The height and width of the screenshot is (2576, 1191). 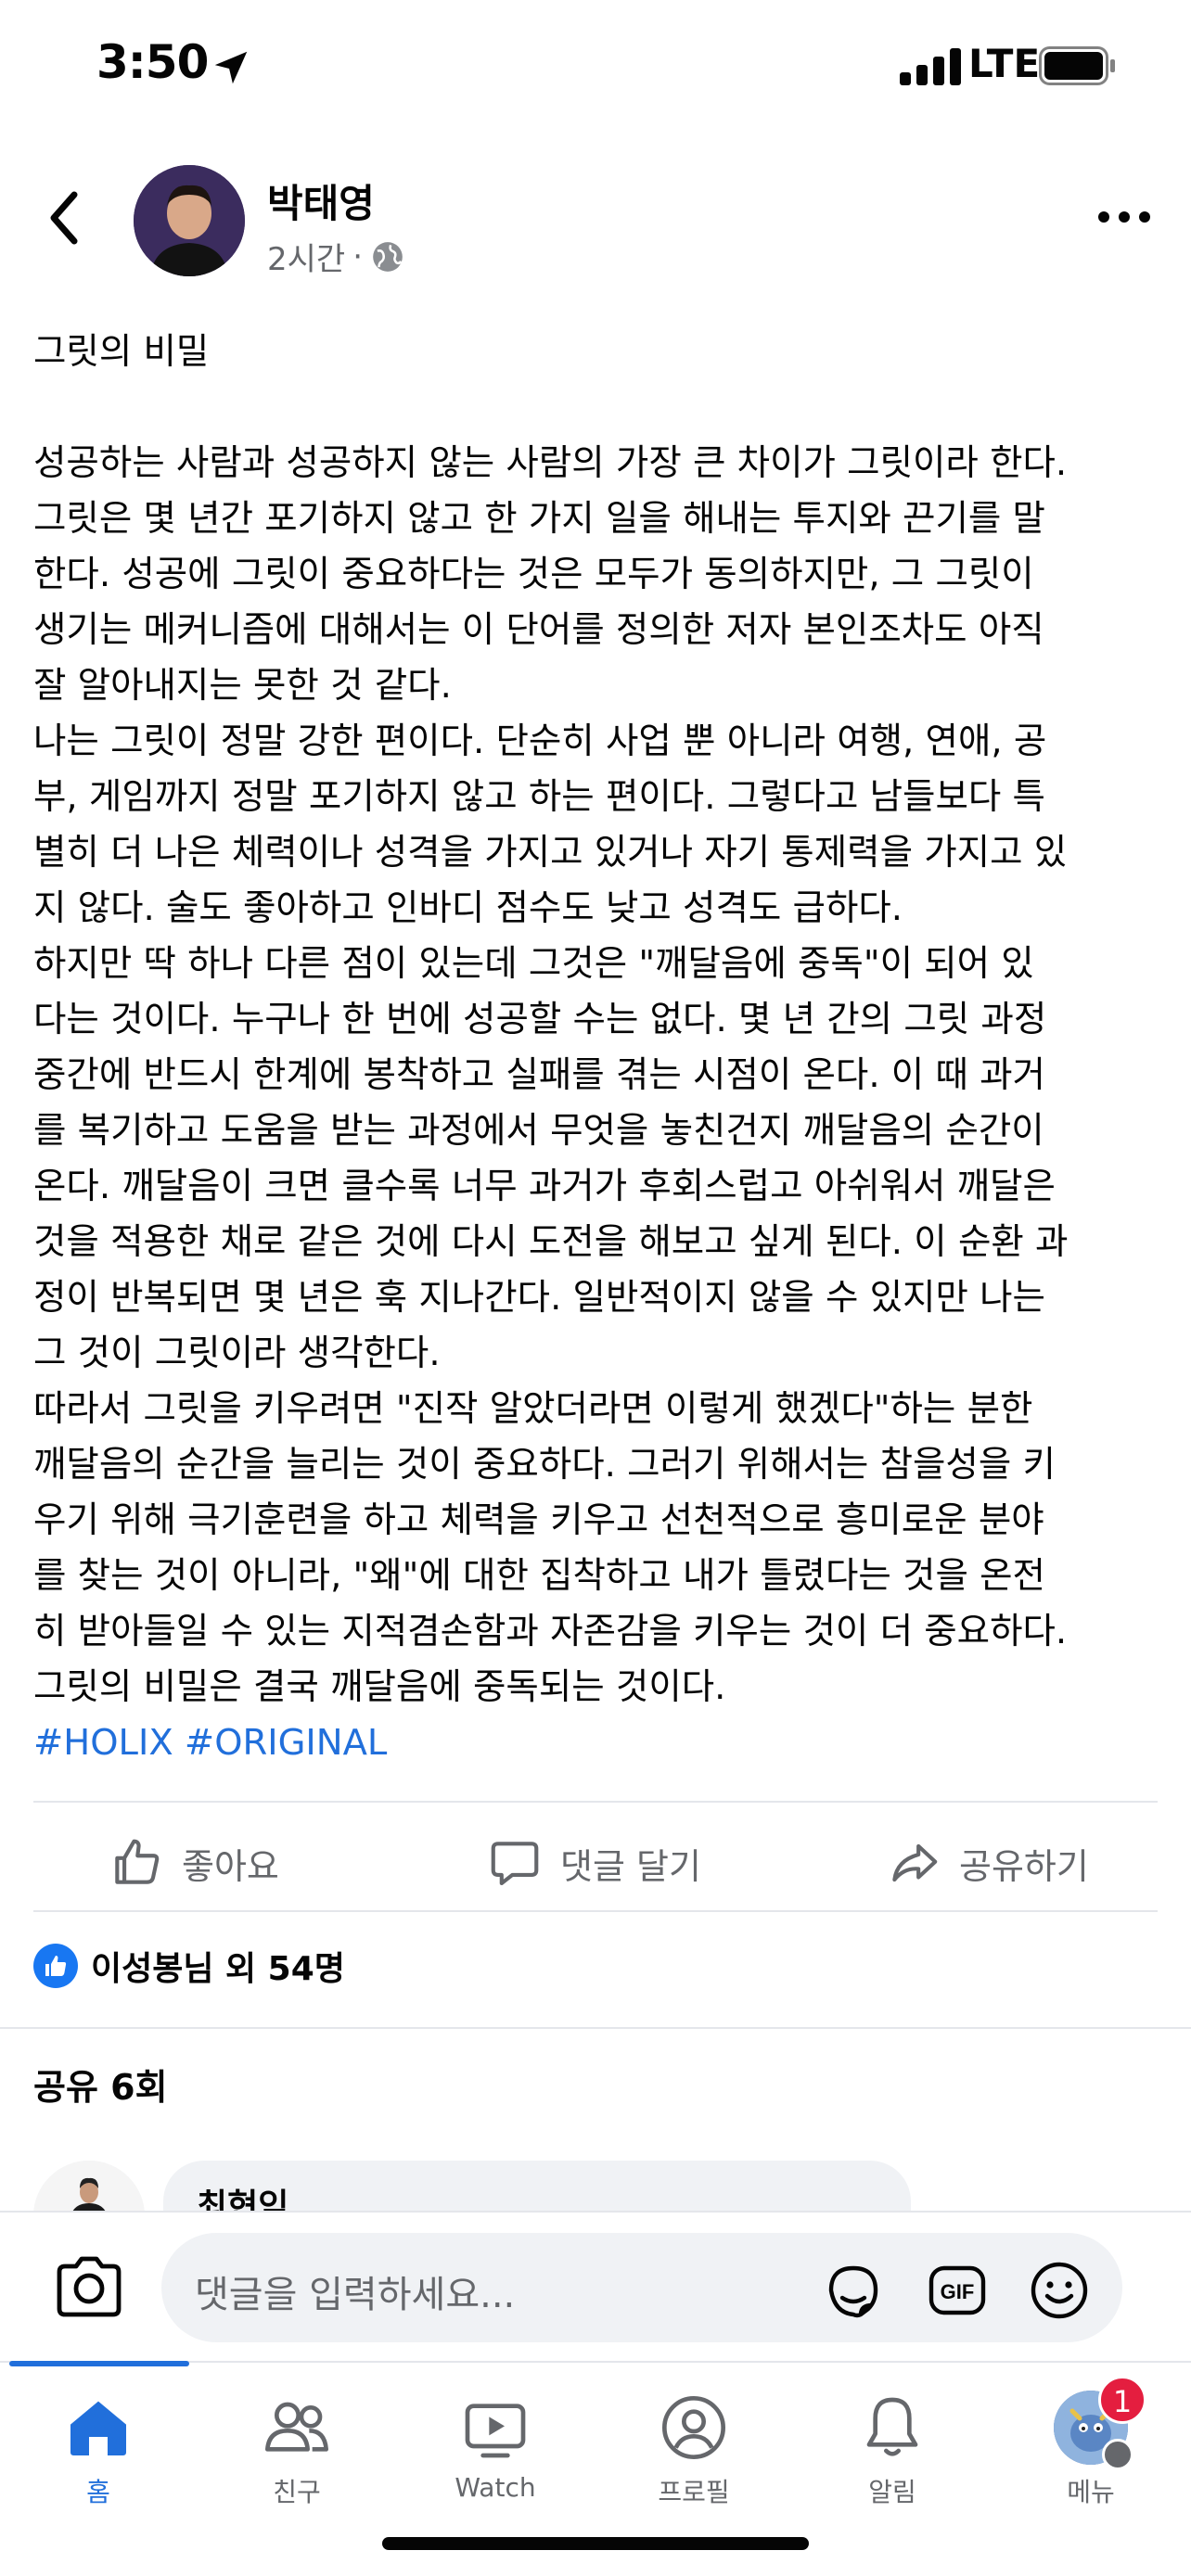 What do you see at coordinates (538, 630) in the screenshot?
I see `post-line: 생기는 메커니즘에 대해서는 이 단어를 정의한 저자 본인조차도 아직` at bounding box center [538, 630].